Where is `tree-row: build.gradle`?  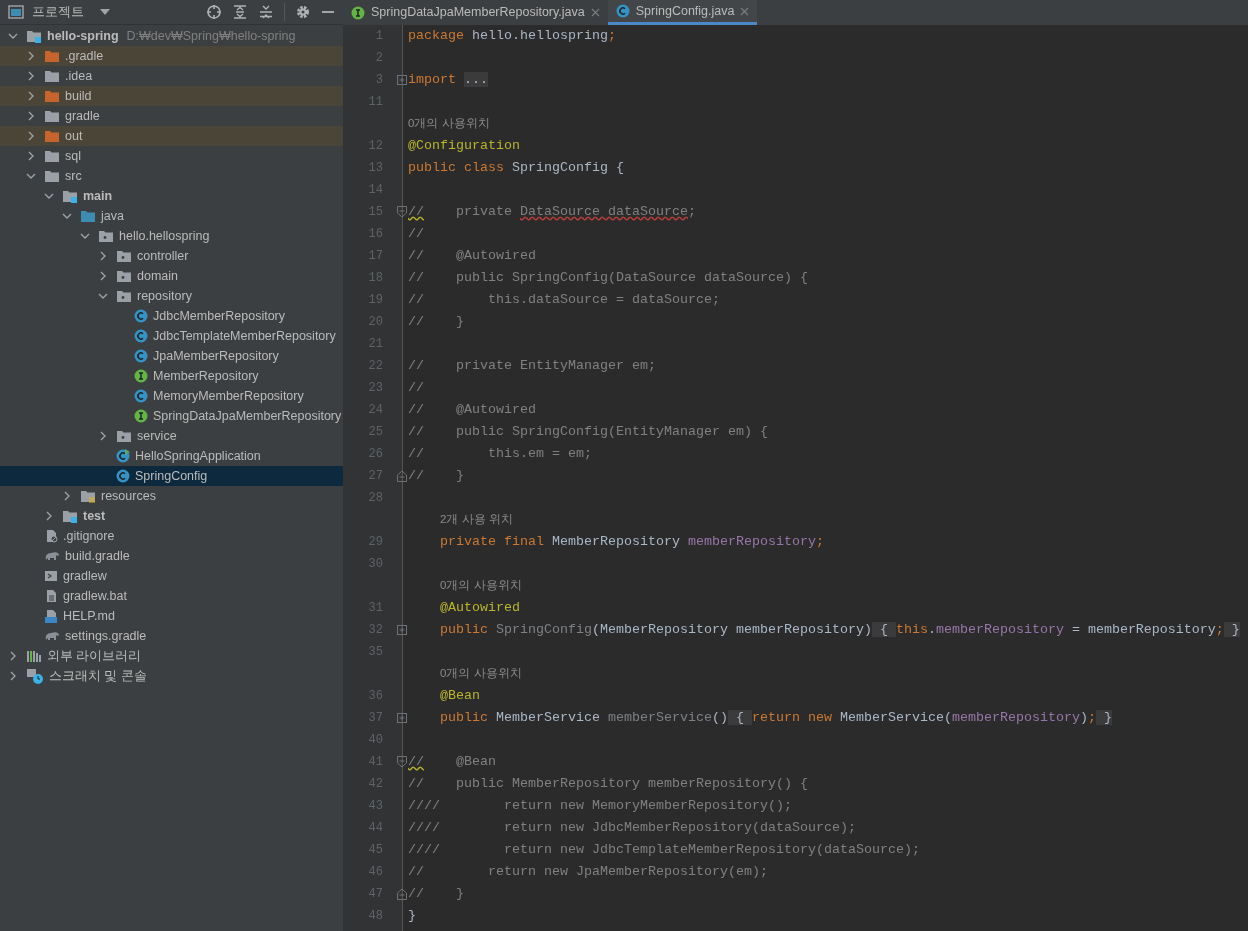
tree-row: build.gradle is located at coordinates (171, 556).